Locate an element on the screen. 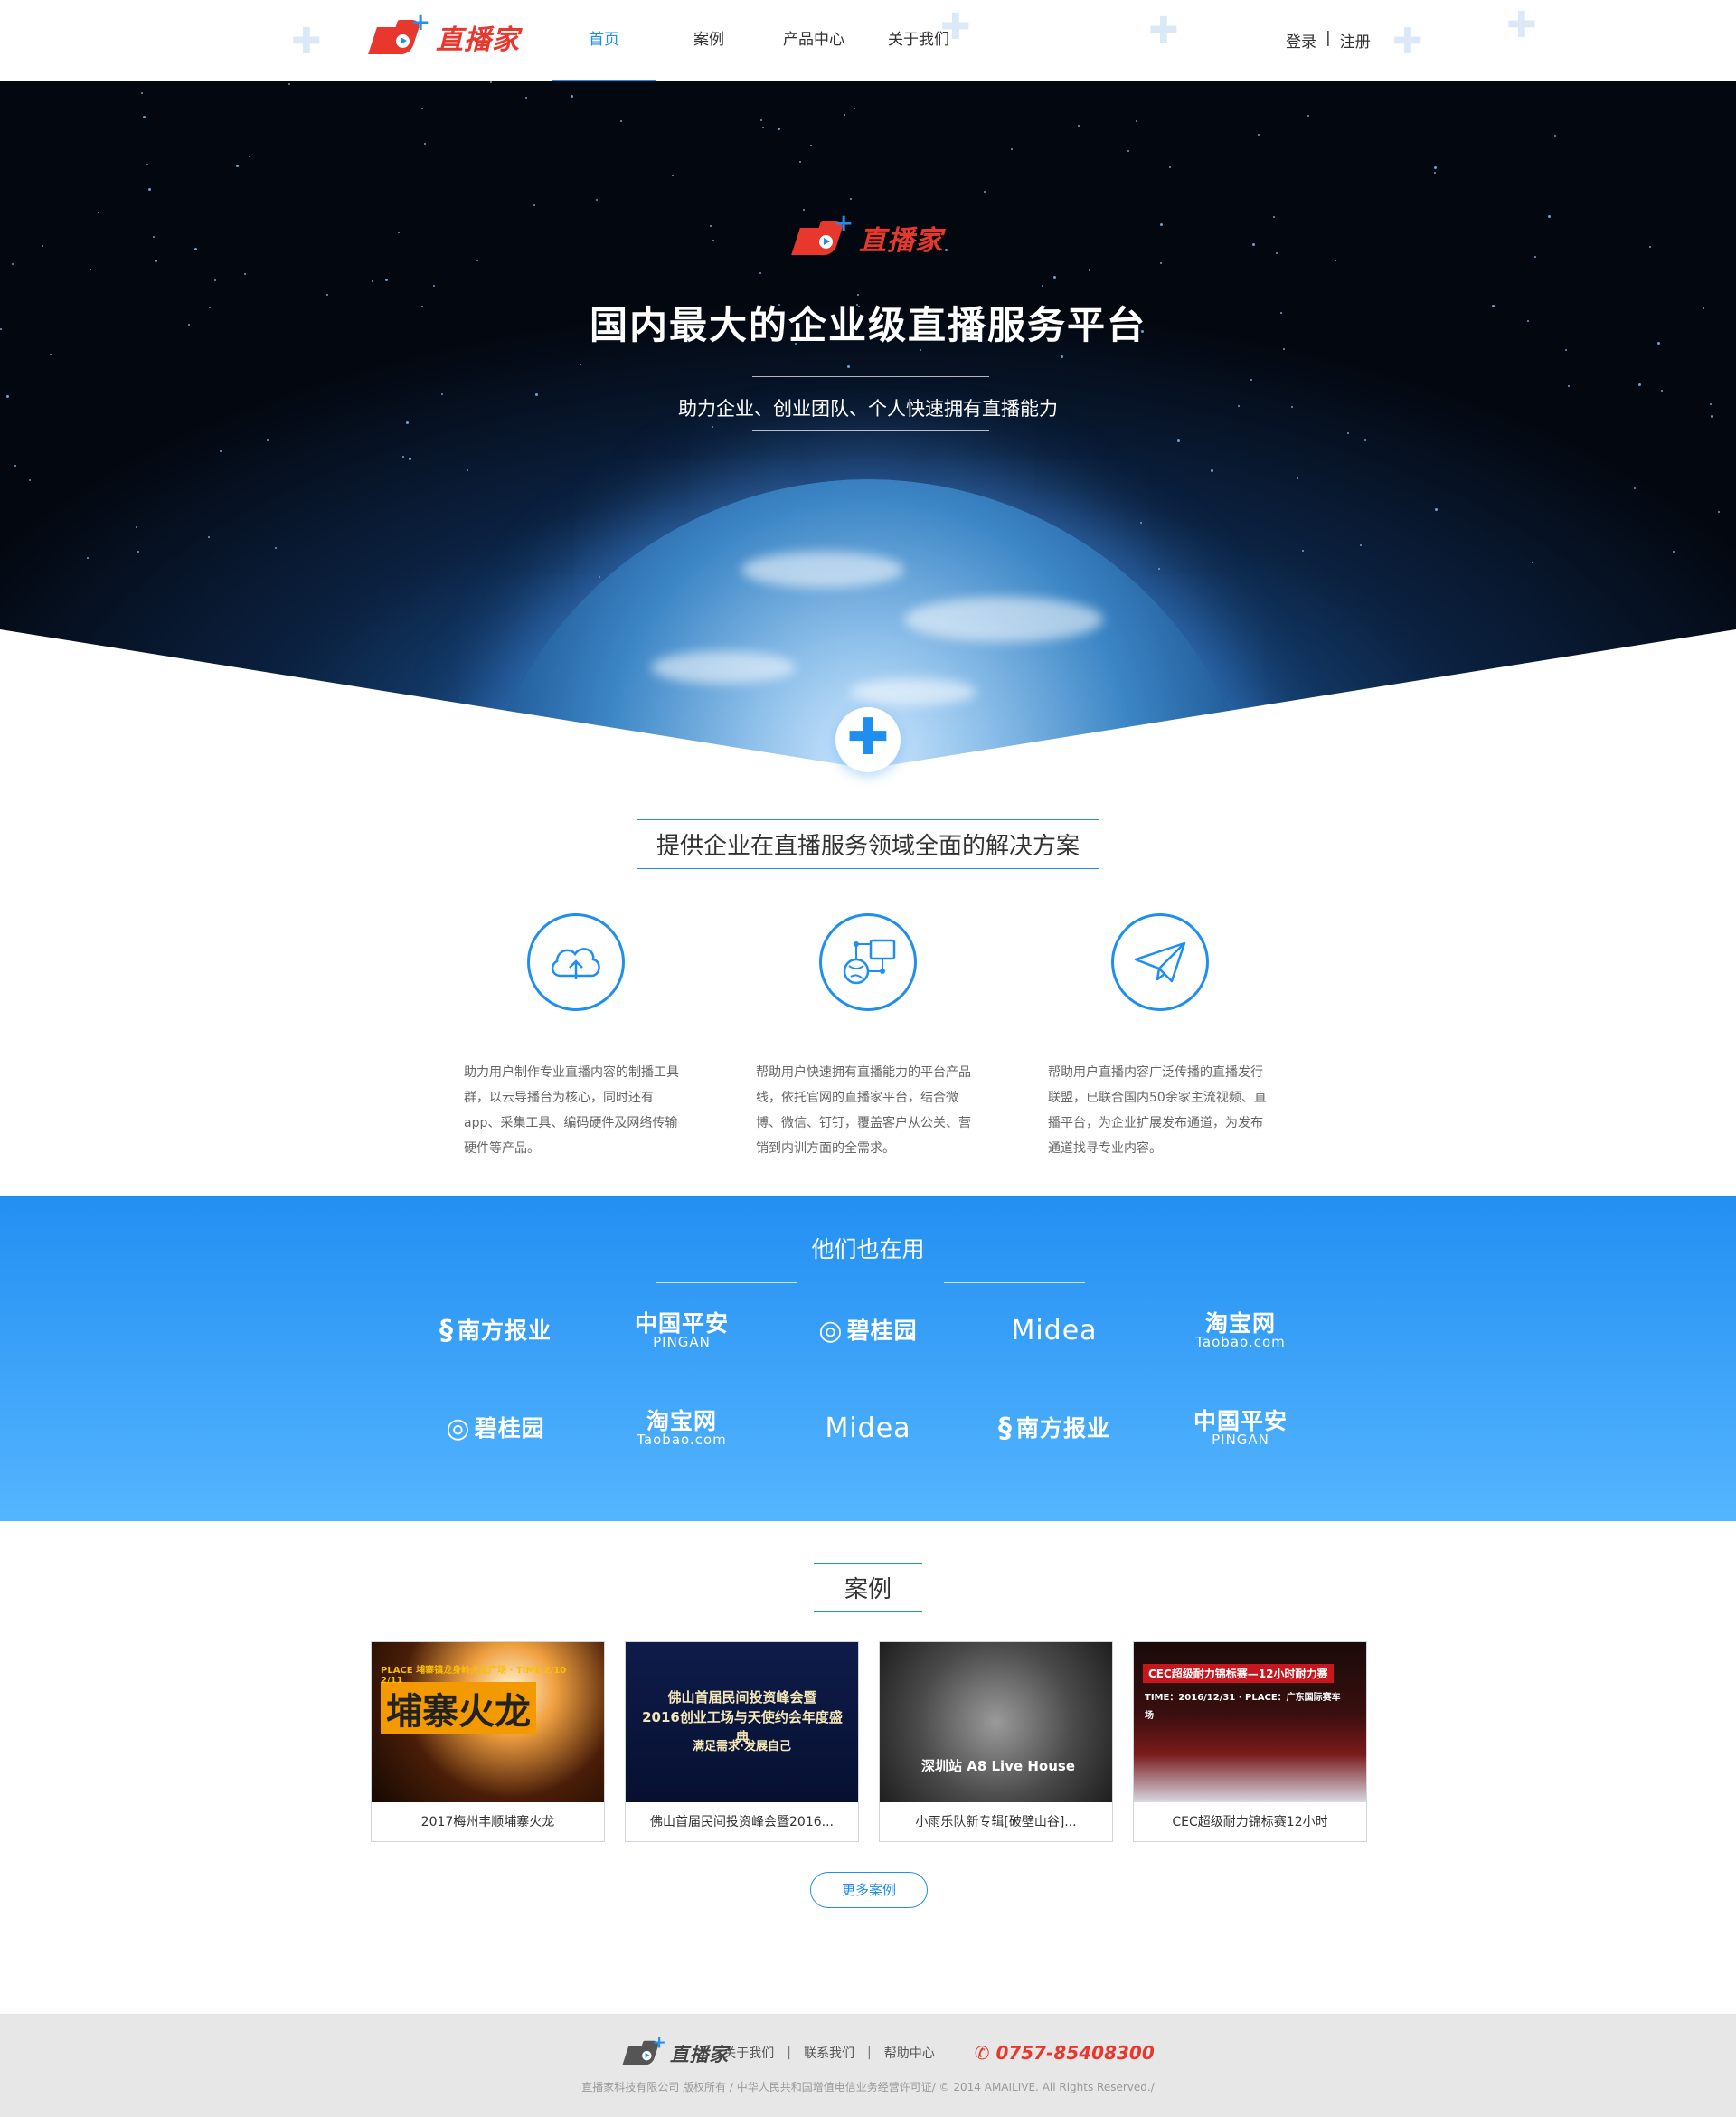 The width and height of the screenshot is (1736, 2117). case-thumbnail: 埔寨火龙 PLACE 埔寨镇龙身岭火龙广场 · TIME 2/10 2/11 is located at coordinates (488, 1722).